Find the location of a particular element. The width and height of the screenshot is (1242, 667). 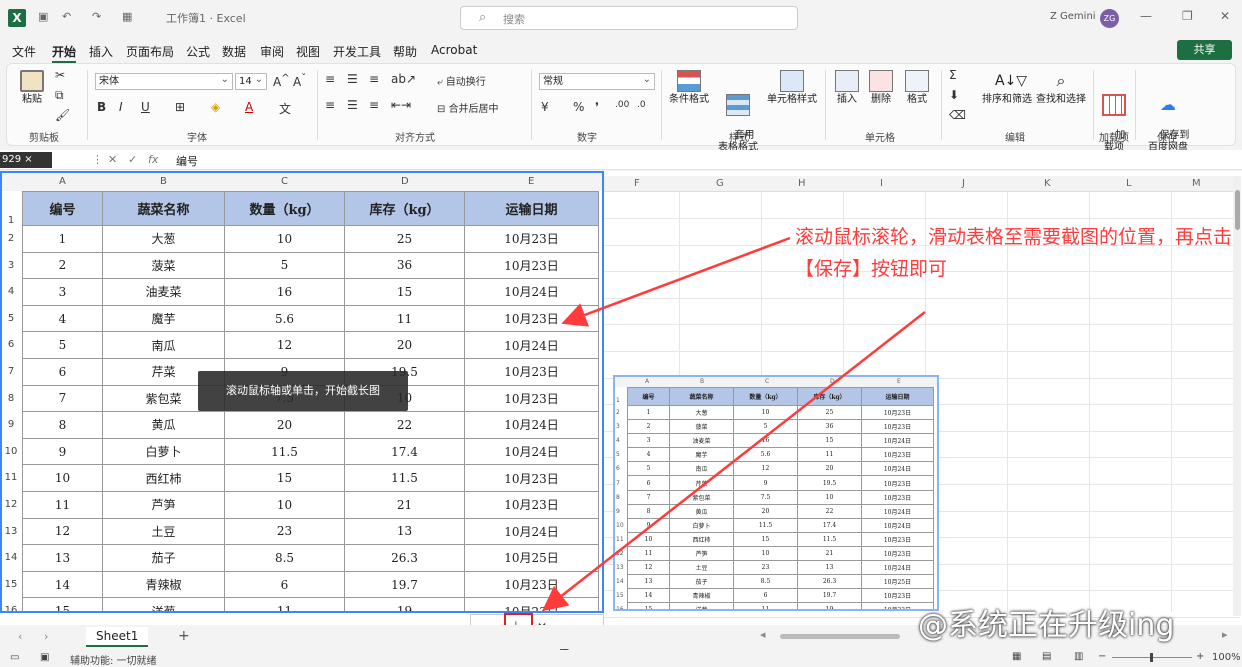

macro-icon: ▣ is located at coordinates (44, 657).